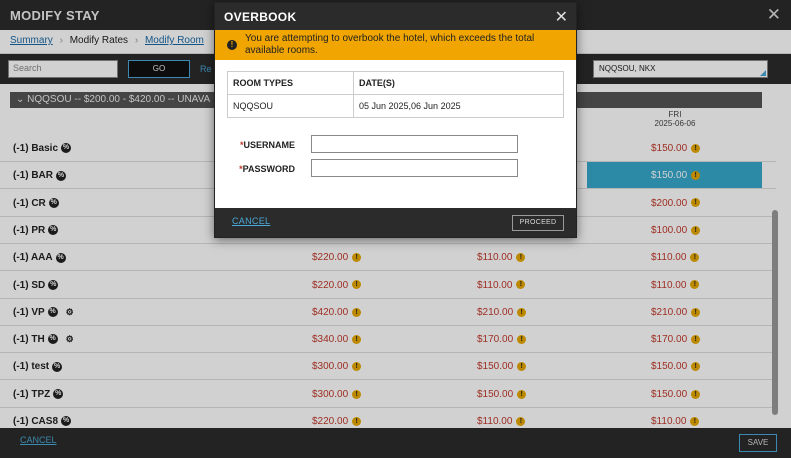 The image size is (791, 458). Describe the element at coordinates (414, 168) in the screenshot. I see `password-field` at that location.